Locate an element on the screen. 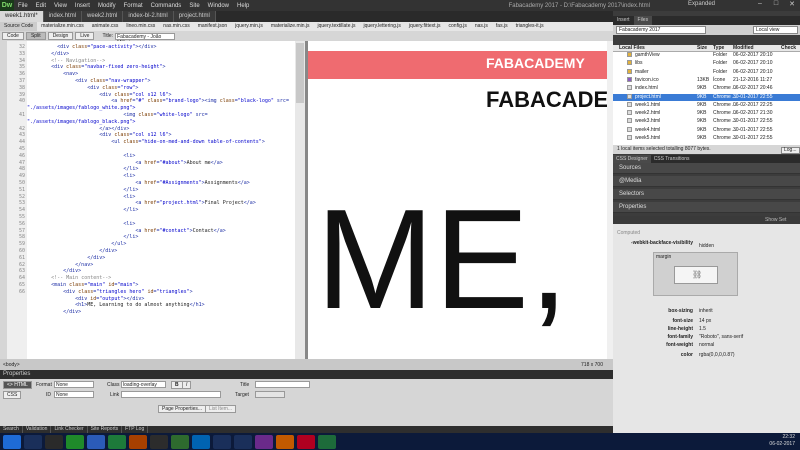 This screenshot has height=450, width=800. title-prop-input is located at coordinates (282, 384).